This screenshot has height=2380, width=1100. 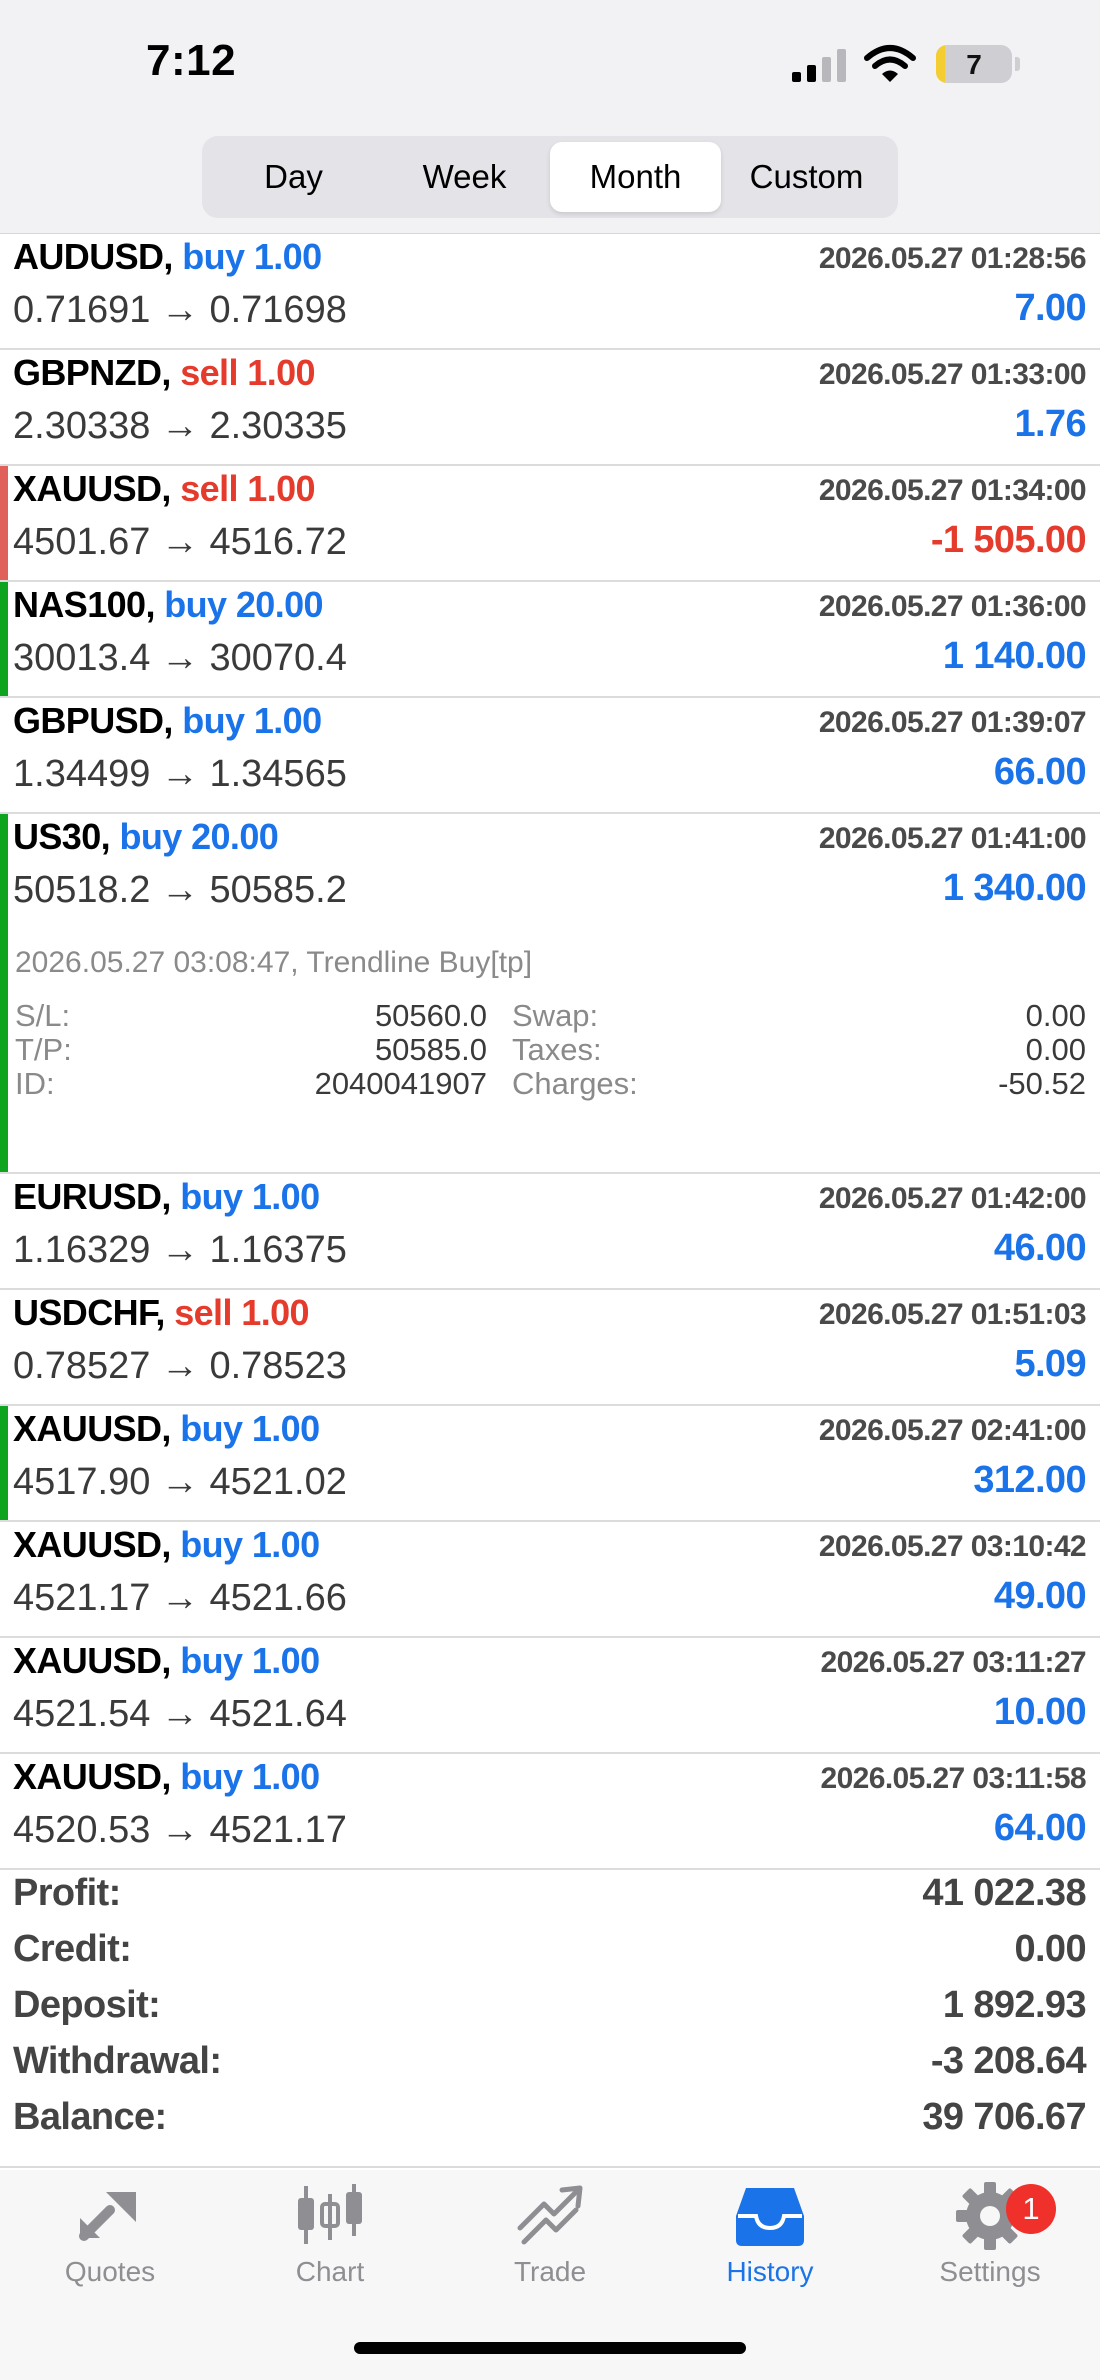 I want to click on summary-value: 1 892.93, so click(x=1014, y=2005).